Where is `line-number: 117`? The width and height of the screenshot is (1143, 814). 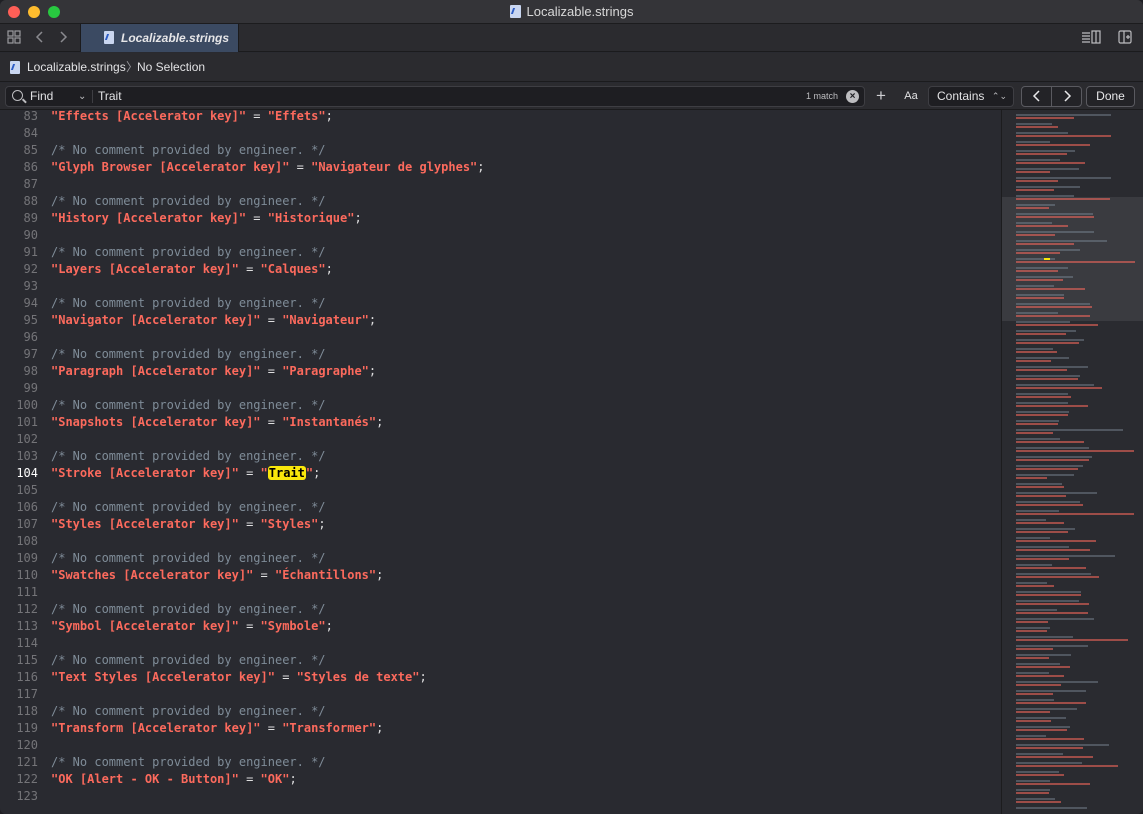
line-number: 117 is located at coordinates (27, 694).